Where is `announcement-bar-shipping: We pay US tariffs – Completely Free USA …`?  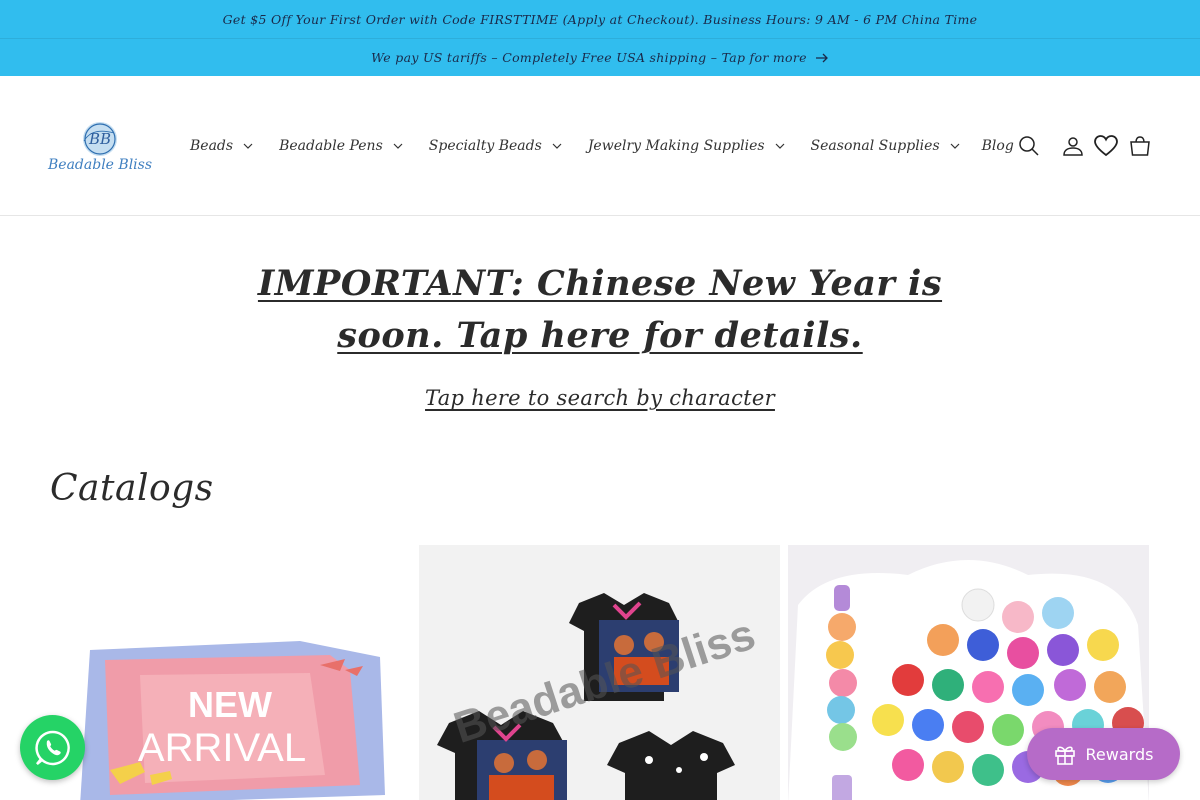
announcement-bar-shipping: We pay US tariffs – Completely Free USA … is located at coordinates (600, 57).